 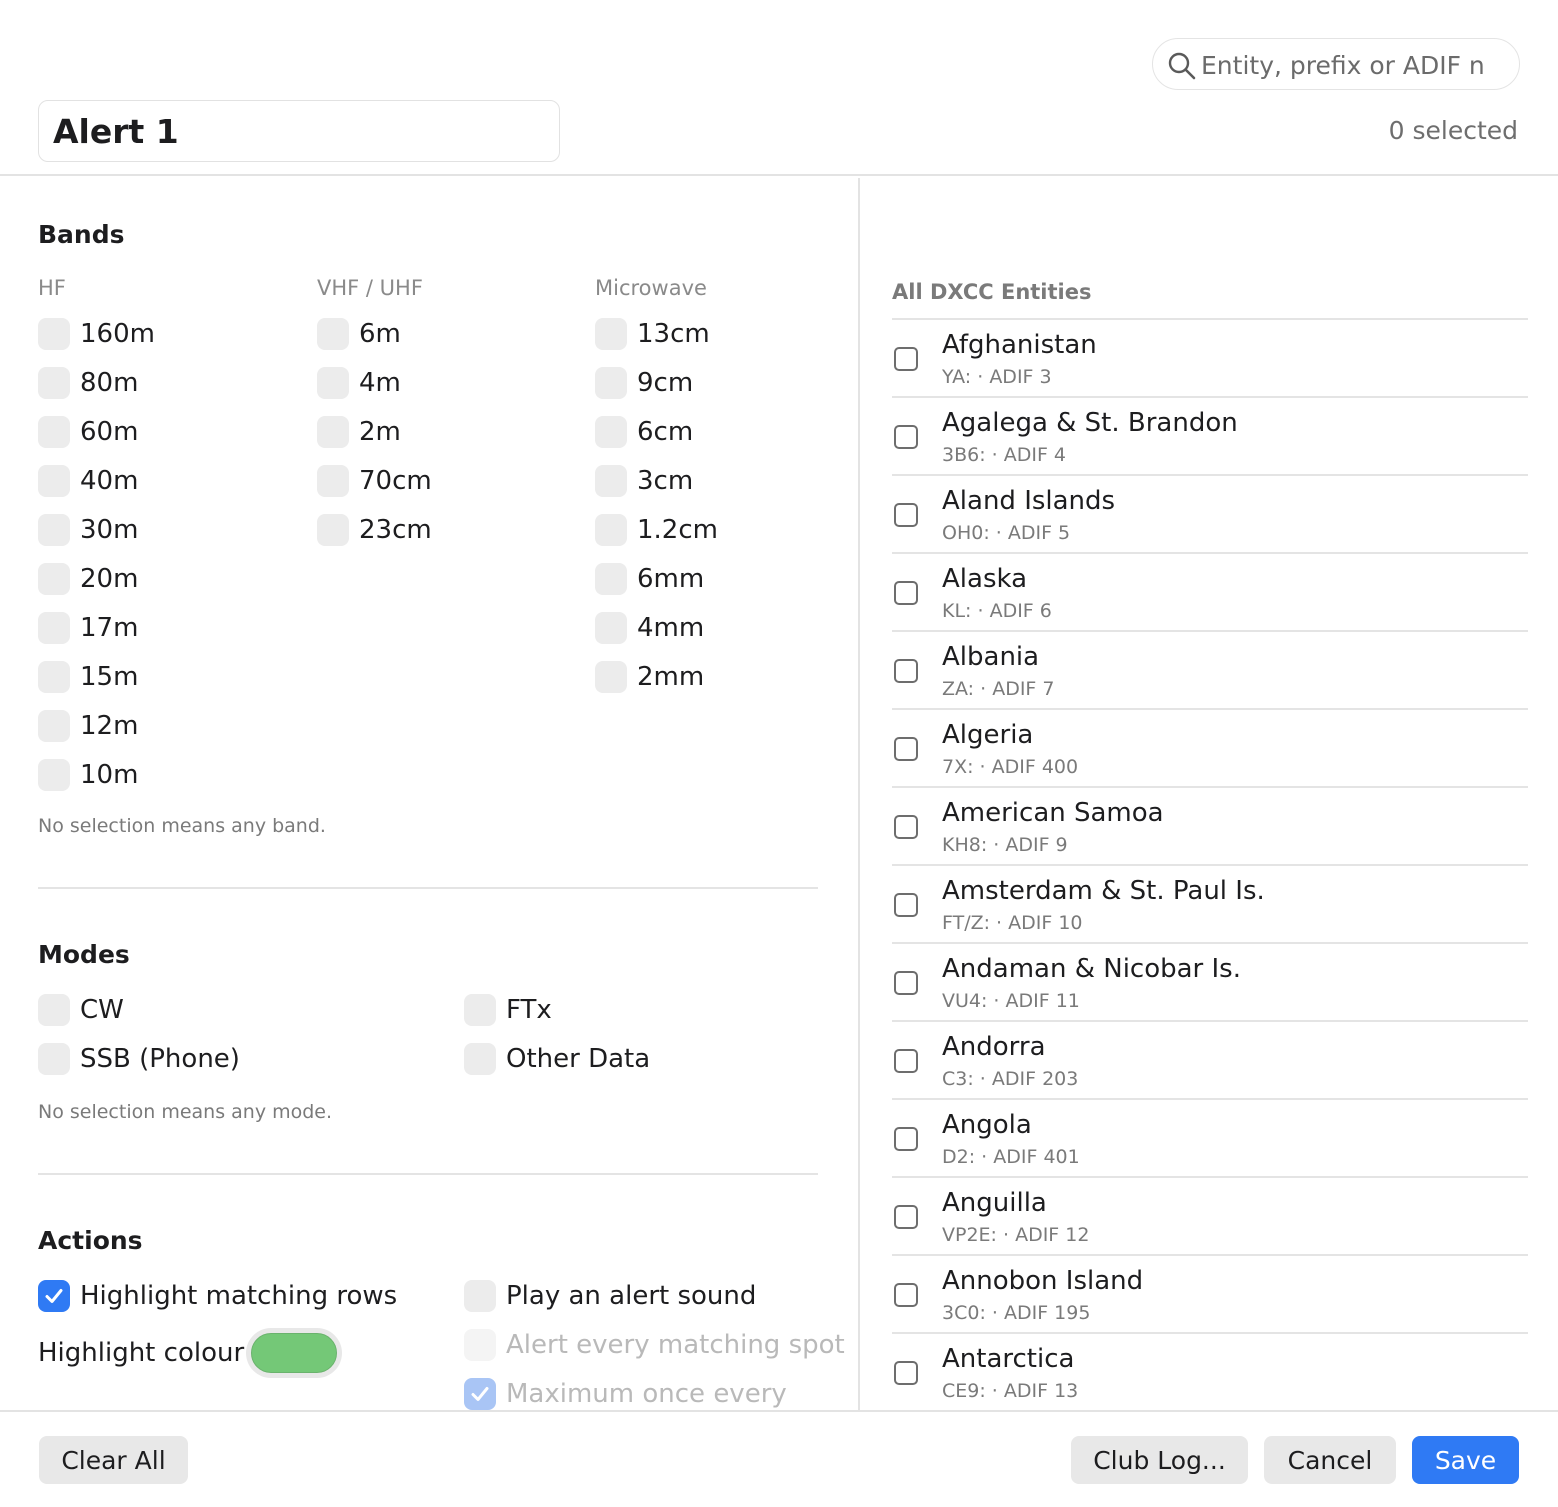 What do you see at coordinates (359, 432) in the screenshot?
I see `band-checkbox-2m: 2m` at bounding box center [359, 432].